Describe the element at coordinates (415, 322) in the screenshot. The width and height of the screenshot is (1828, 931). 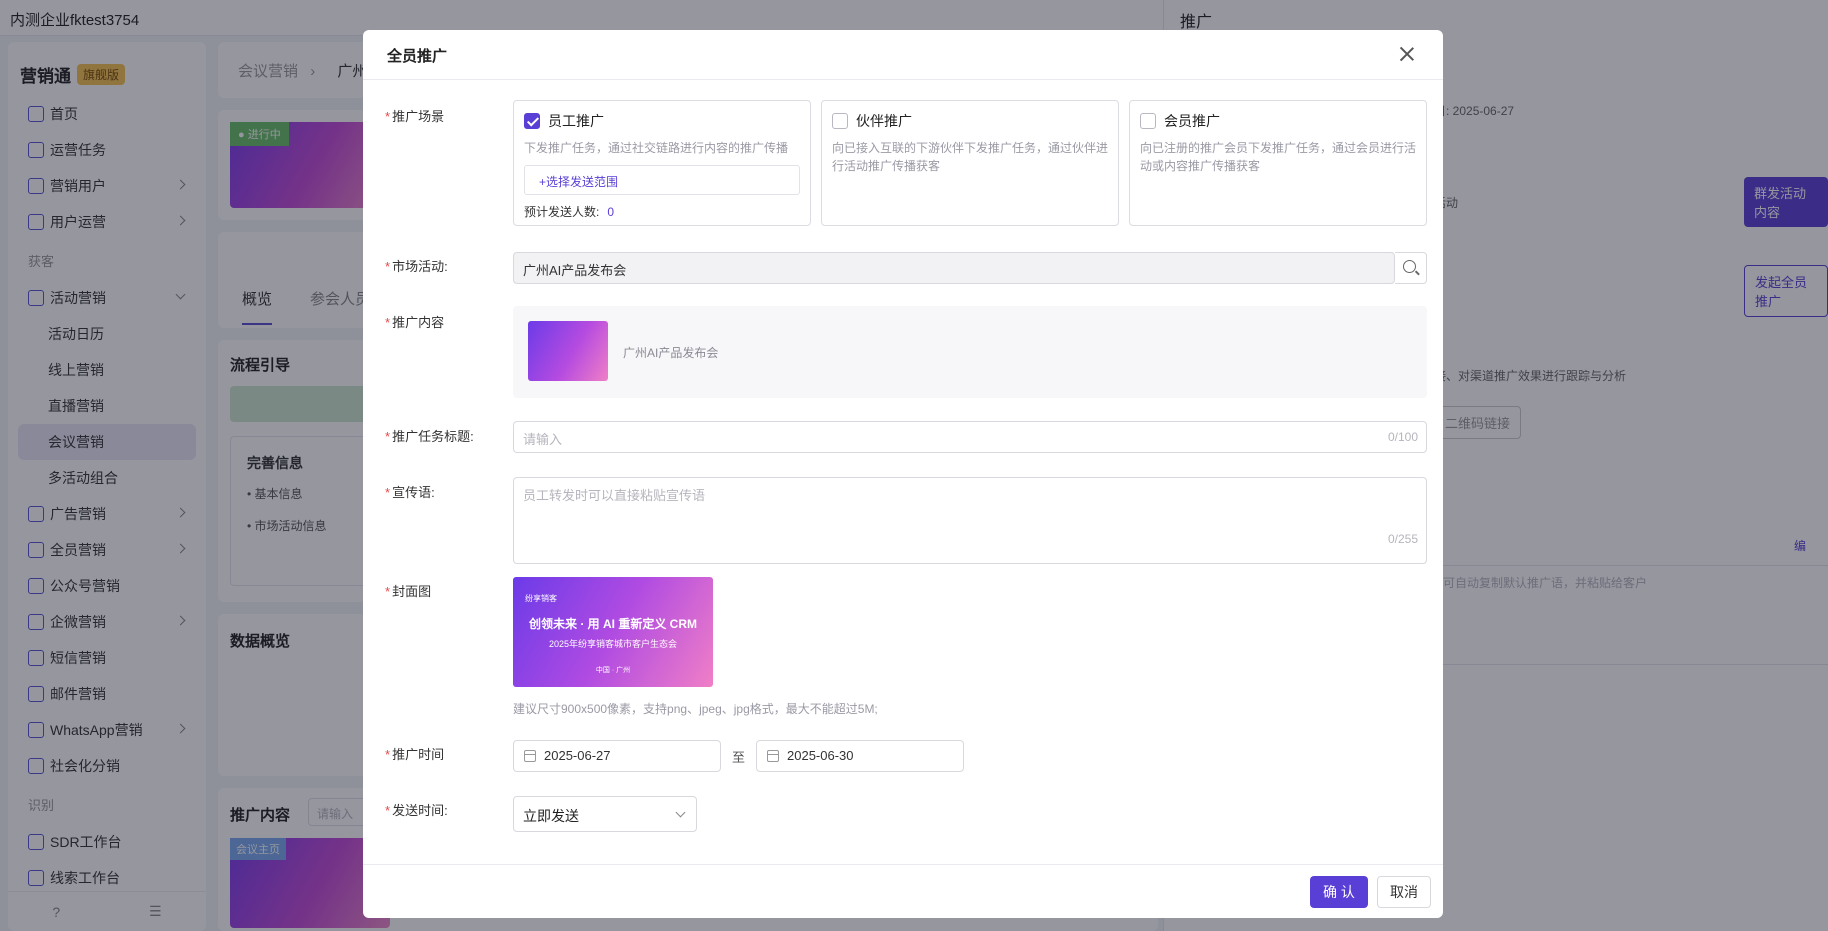
I see `content-label: * 推广内容` at that location.